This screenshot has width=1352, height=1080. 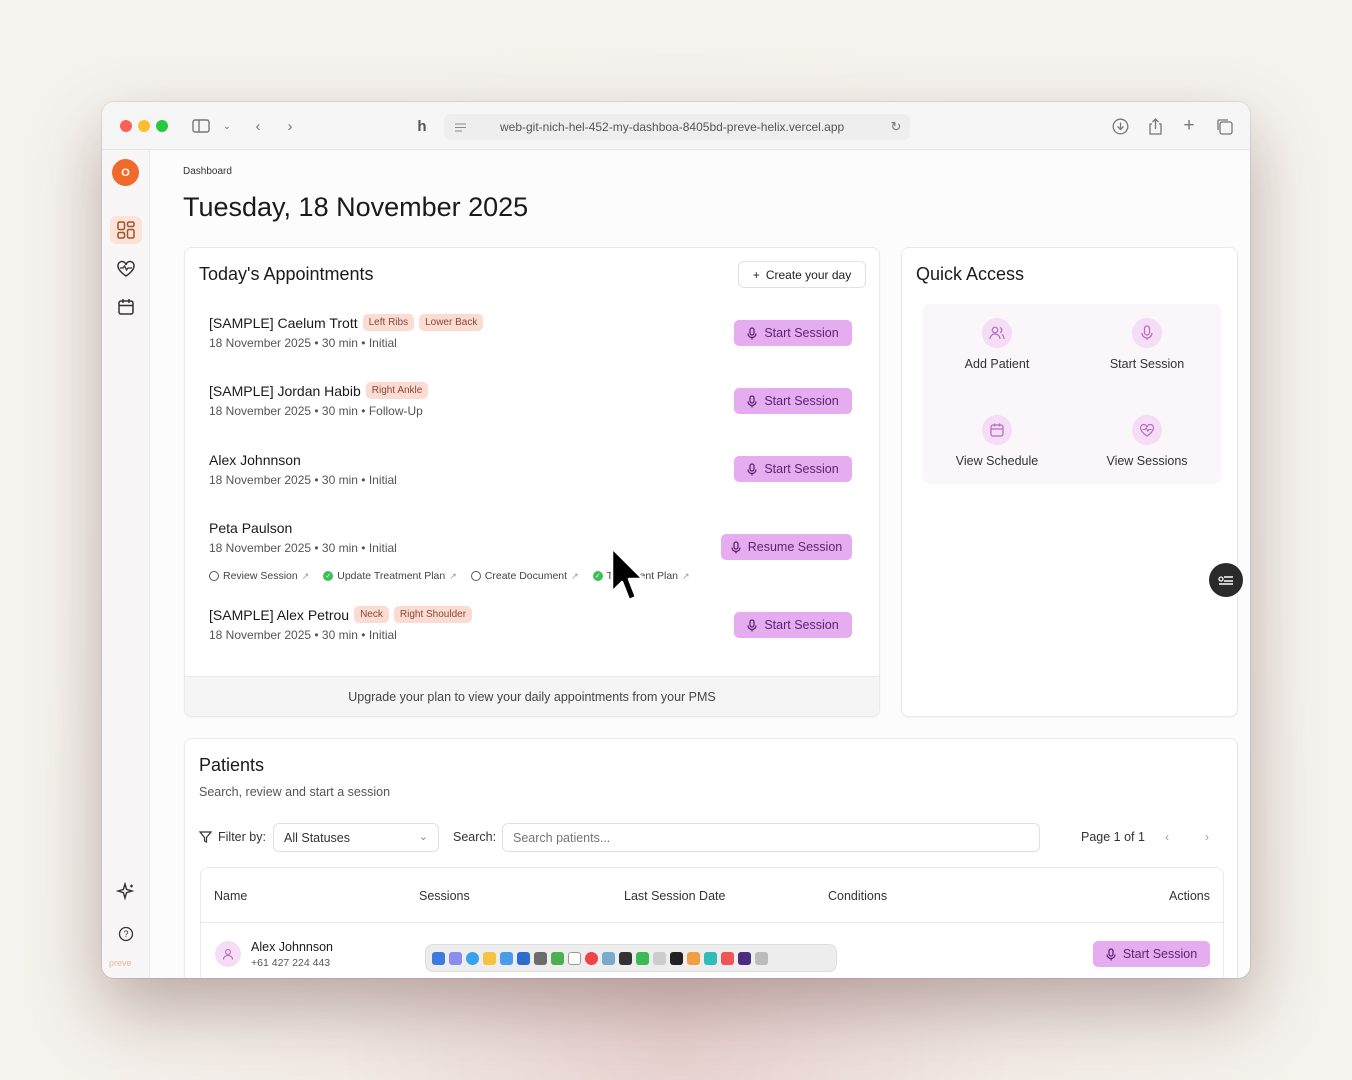 I want to click on search-input, so click(x=771, y=837).